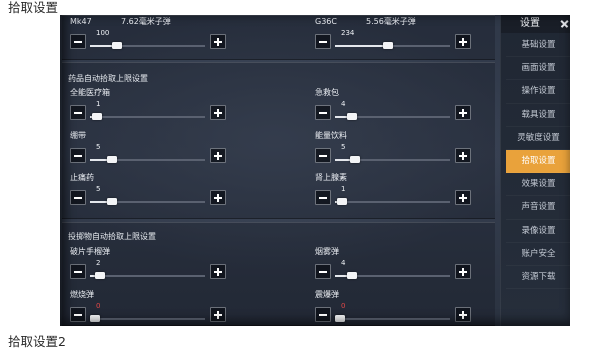 This screenshot has height=350, width=600. What do you see at coordinates (391, 21) in the screenshot?
I see `ammo-type: 5.56毫米子弹` at bounding box center [391, 21].